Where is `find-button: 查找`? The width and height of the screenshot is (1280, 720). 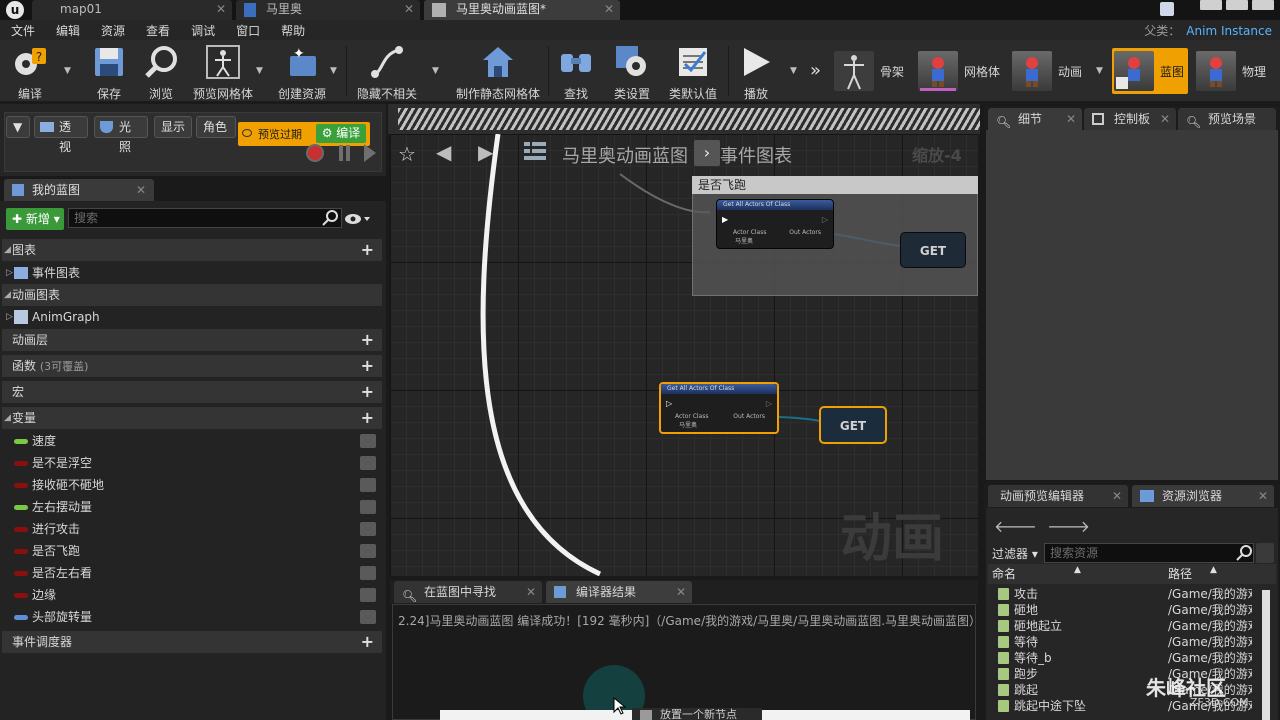 find-button: 查找 is located at coordinates (576, 71).